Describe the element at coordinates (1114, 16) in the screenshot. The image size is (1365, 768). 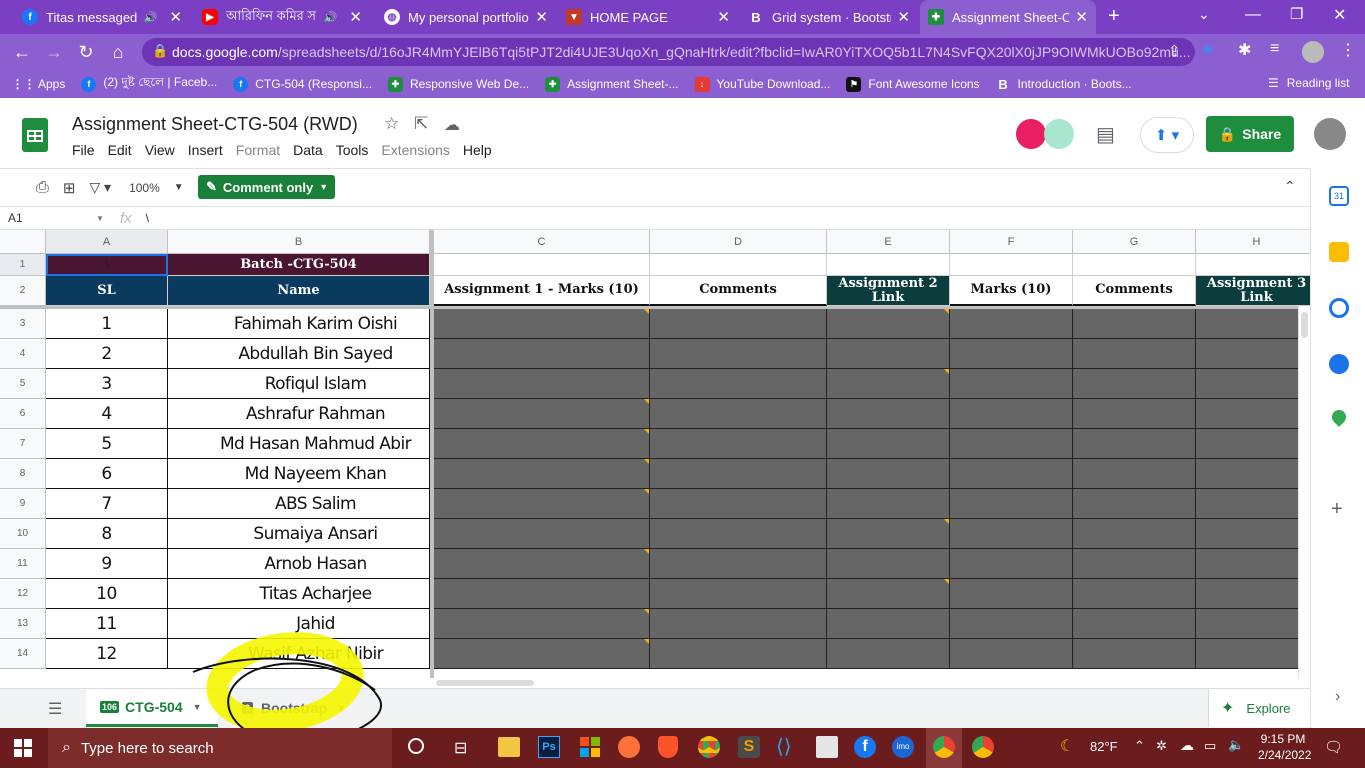
I see `new-tab-icon: +` at that location.